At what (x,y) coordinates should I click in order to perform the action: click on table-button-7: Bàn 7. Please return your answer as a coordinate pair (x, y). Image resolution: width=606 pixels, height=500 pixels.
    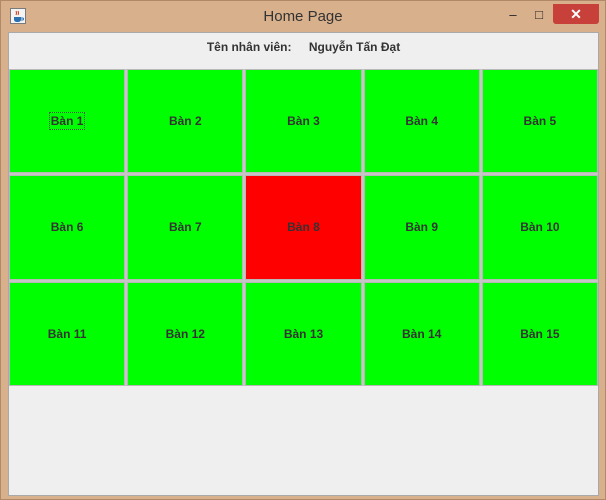
    Looking at the image, I should click on (185, 227).